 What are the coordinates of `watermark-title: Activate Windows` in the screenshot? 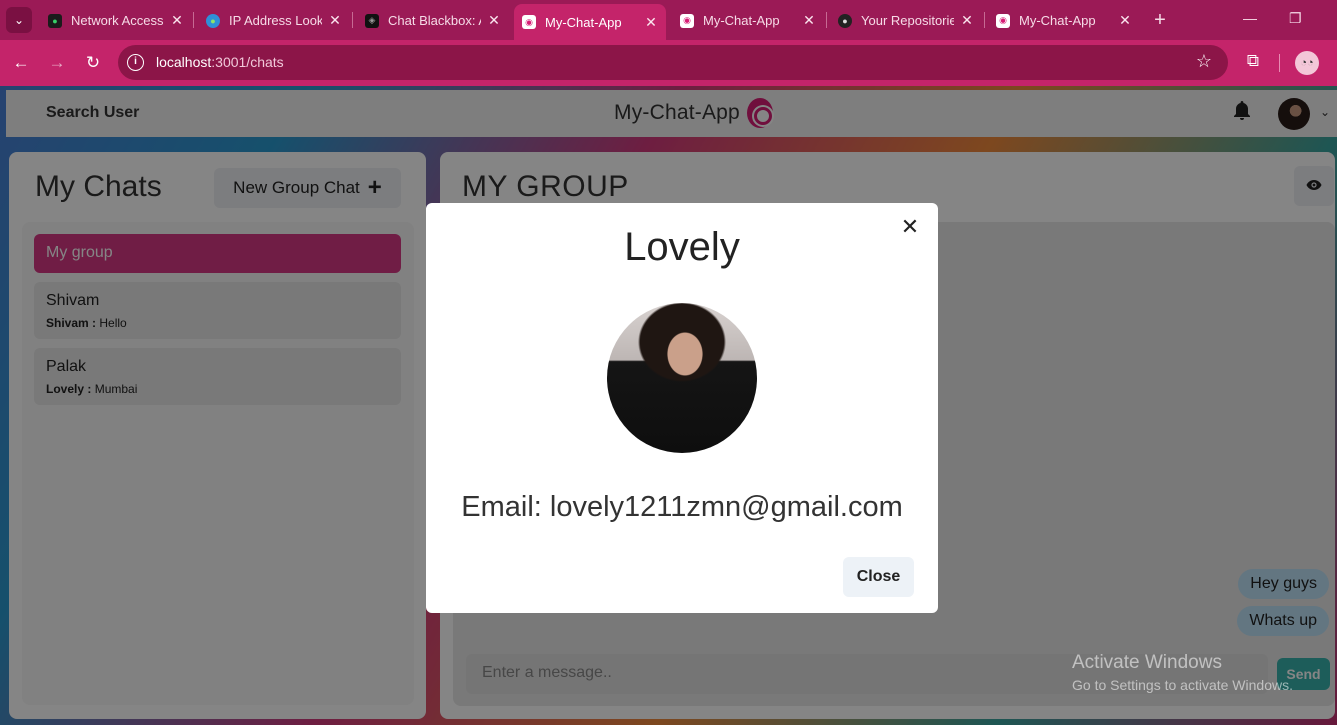 It's located at (1147, 662).